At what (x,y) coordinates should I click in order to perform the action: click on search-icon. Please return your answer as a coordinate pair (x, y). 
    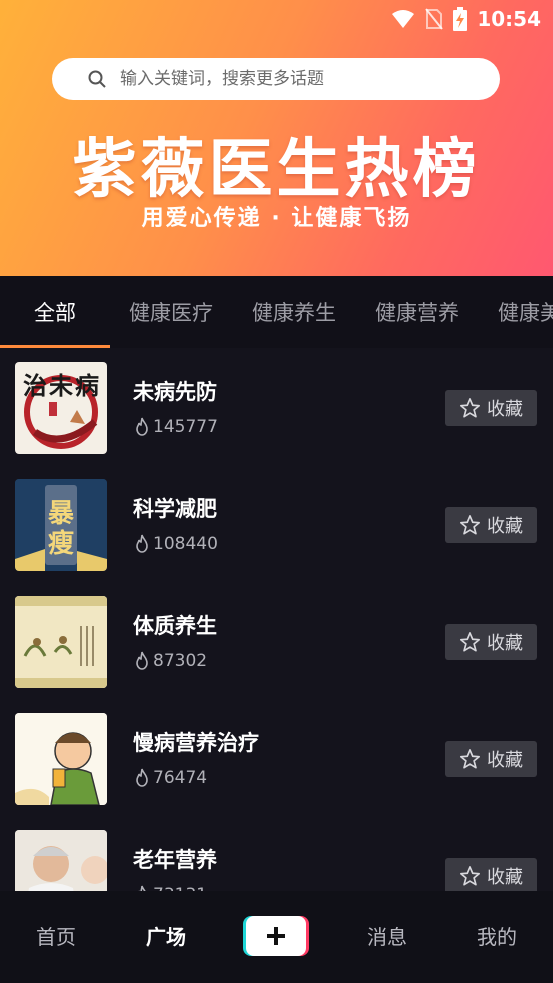
    Looking at the image, I should click on (97, 79).